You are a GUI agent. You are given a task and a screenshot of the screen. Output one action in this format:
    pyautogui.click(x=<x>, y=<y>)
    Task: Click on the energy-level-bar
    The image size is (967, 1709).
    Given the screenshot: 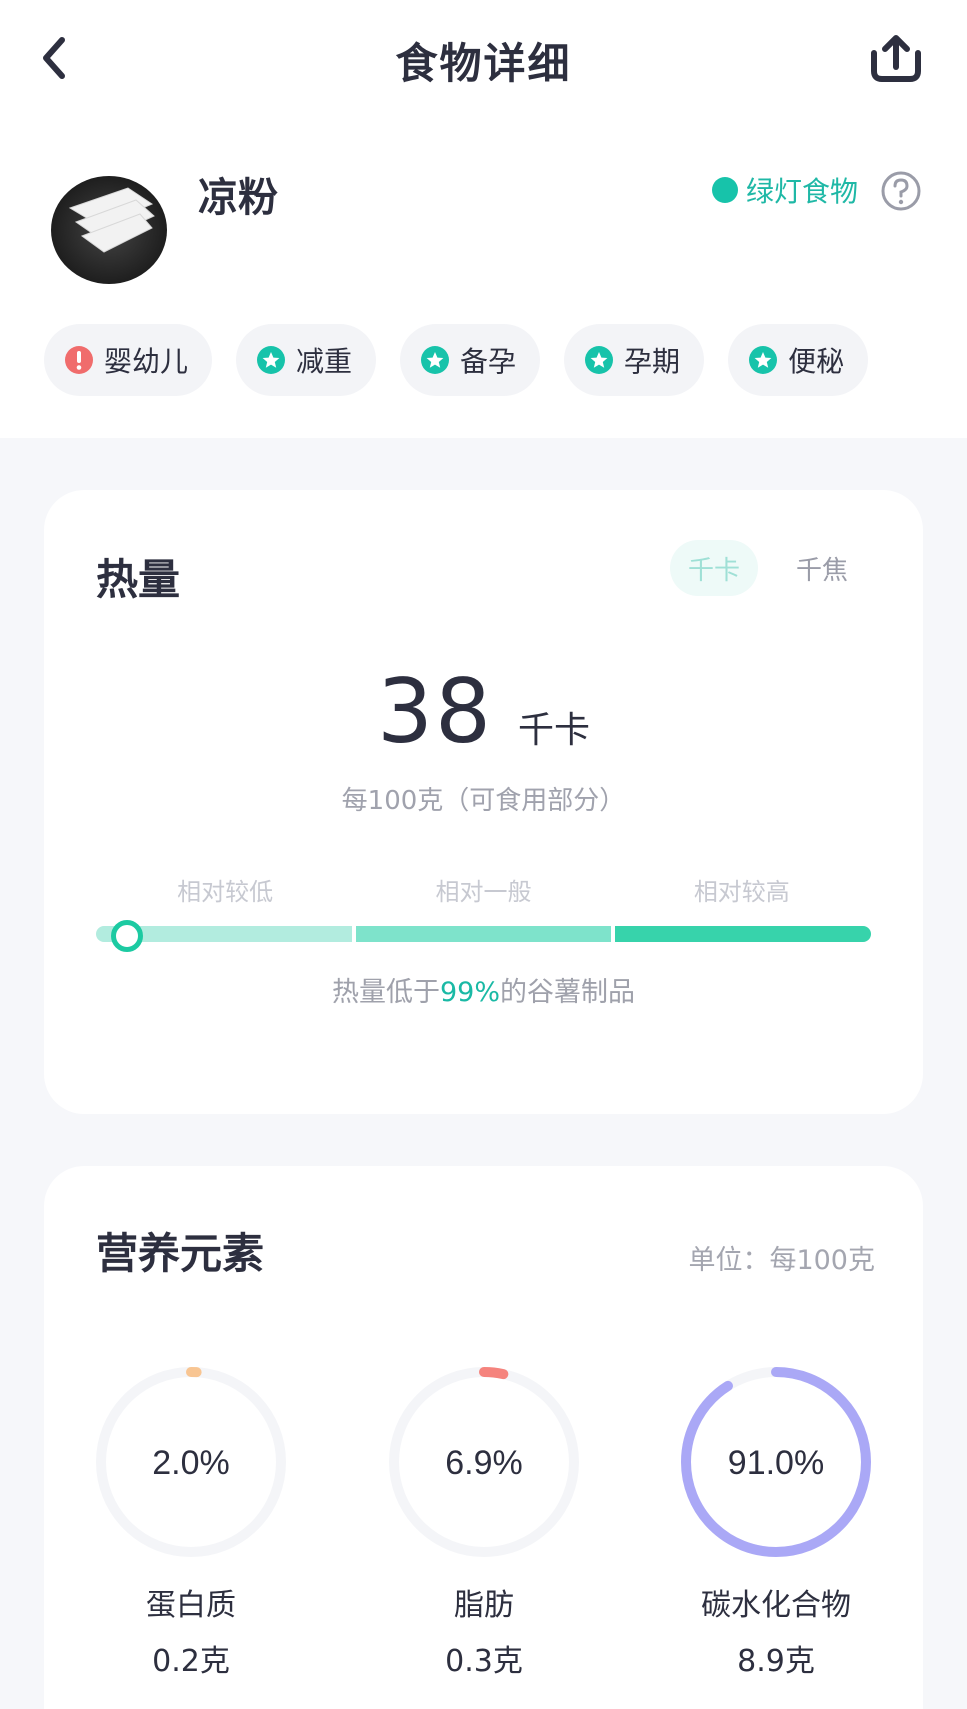 What is the action you would take?
    pyautogui.click(x=484, y=934)
    